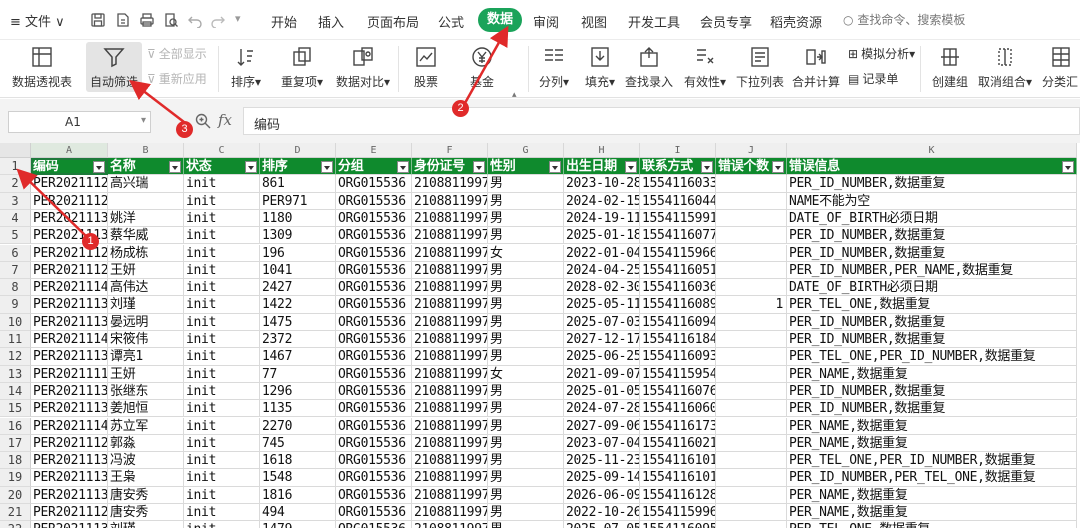 The width and height of the screenshot is (1080, 528). Describe the element at coordinates (678, 270) in the screenshot. I see `table-cell: 15541160512` at that location.